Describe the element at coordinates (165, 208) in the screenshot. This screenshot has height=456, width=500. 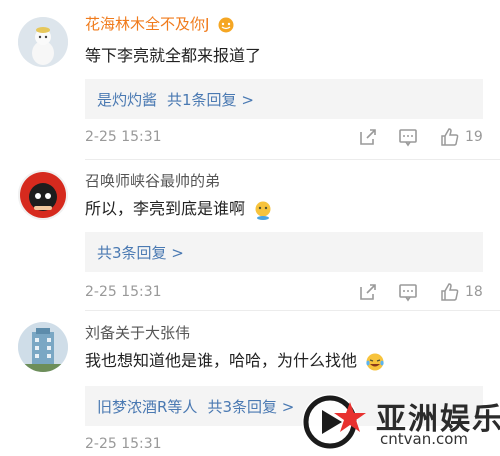
I see `comment-text-content: 所以，李亮到底是谁啊` at that location.